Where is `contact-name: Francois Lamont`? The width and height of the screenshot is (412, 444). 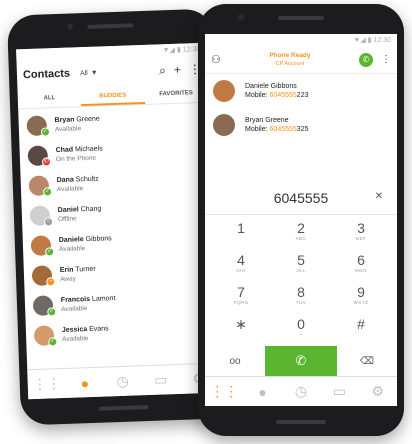
contact-name: Francois Lamont is located at coordinates (88, 299).